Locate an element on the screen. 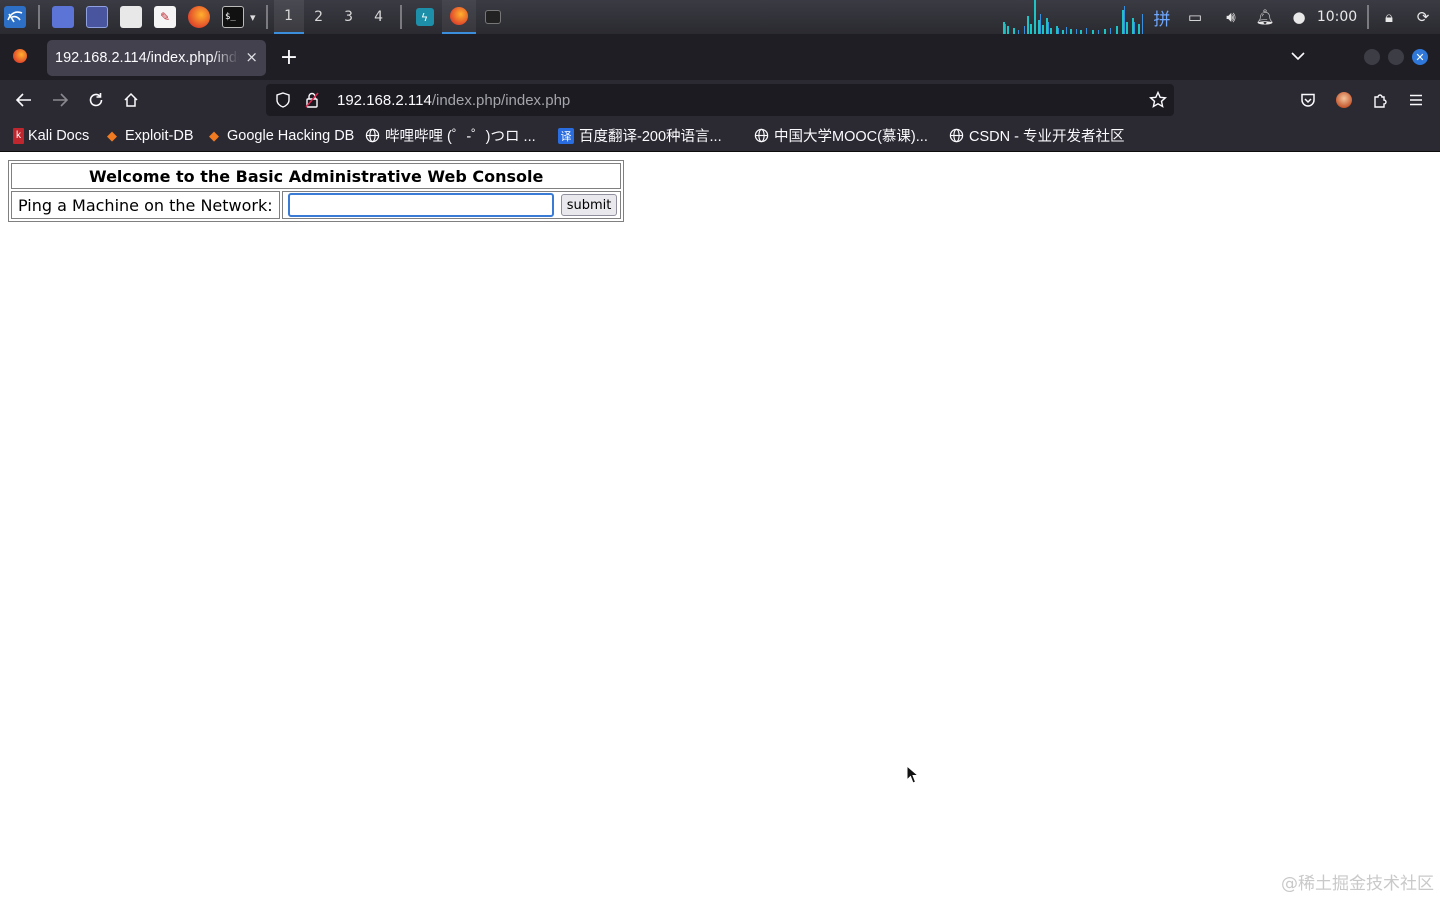 The height and width of the screenshot is (900, 1440). bookmark-exploit-db: ◆ Exploit-DB is located at coordinates (149, 135).